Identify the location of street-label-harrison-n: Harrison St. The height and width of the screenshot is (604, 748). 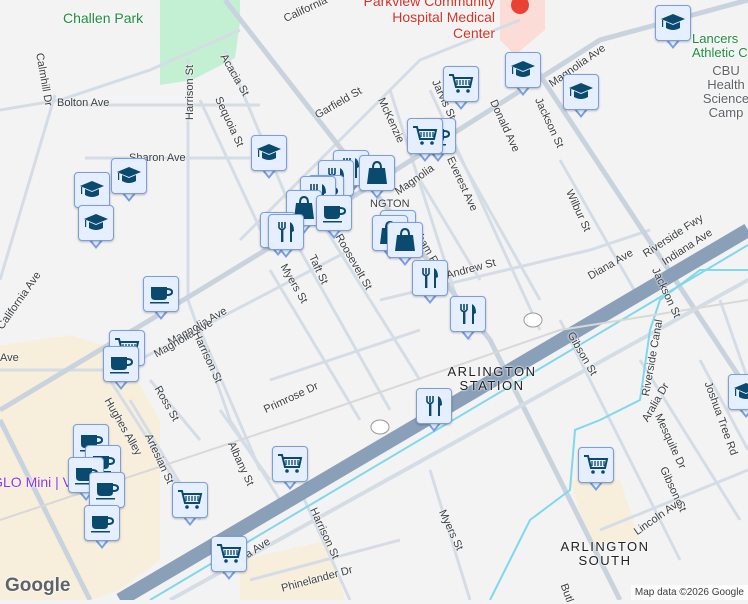
(190, 92).